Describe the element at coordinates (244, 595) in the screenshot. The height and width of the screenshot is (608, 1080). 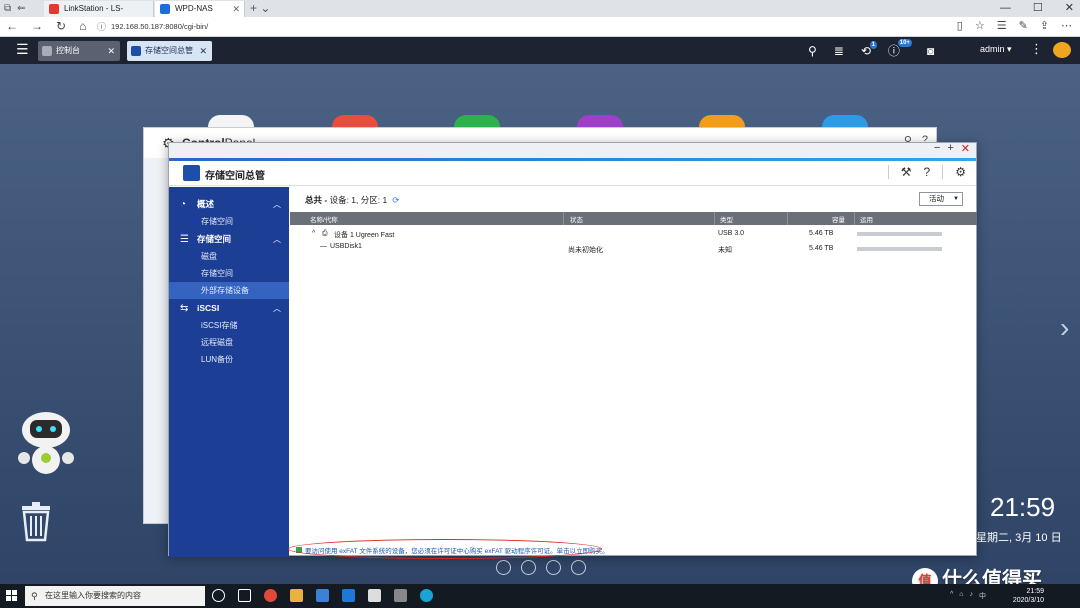
I see `task-view-icon` at that location.